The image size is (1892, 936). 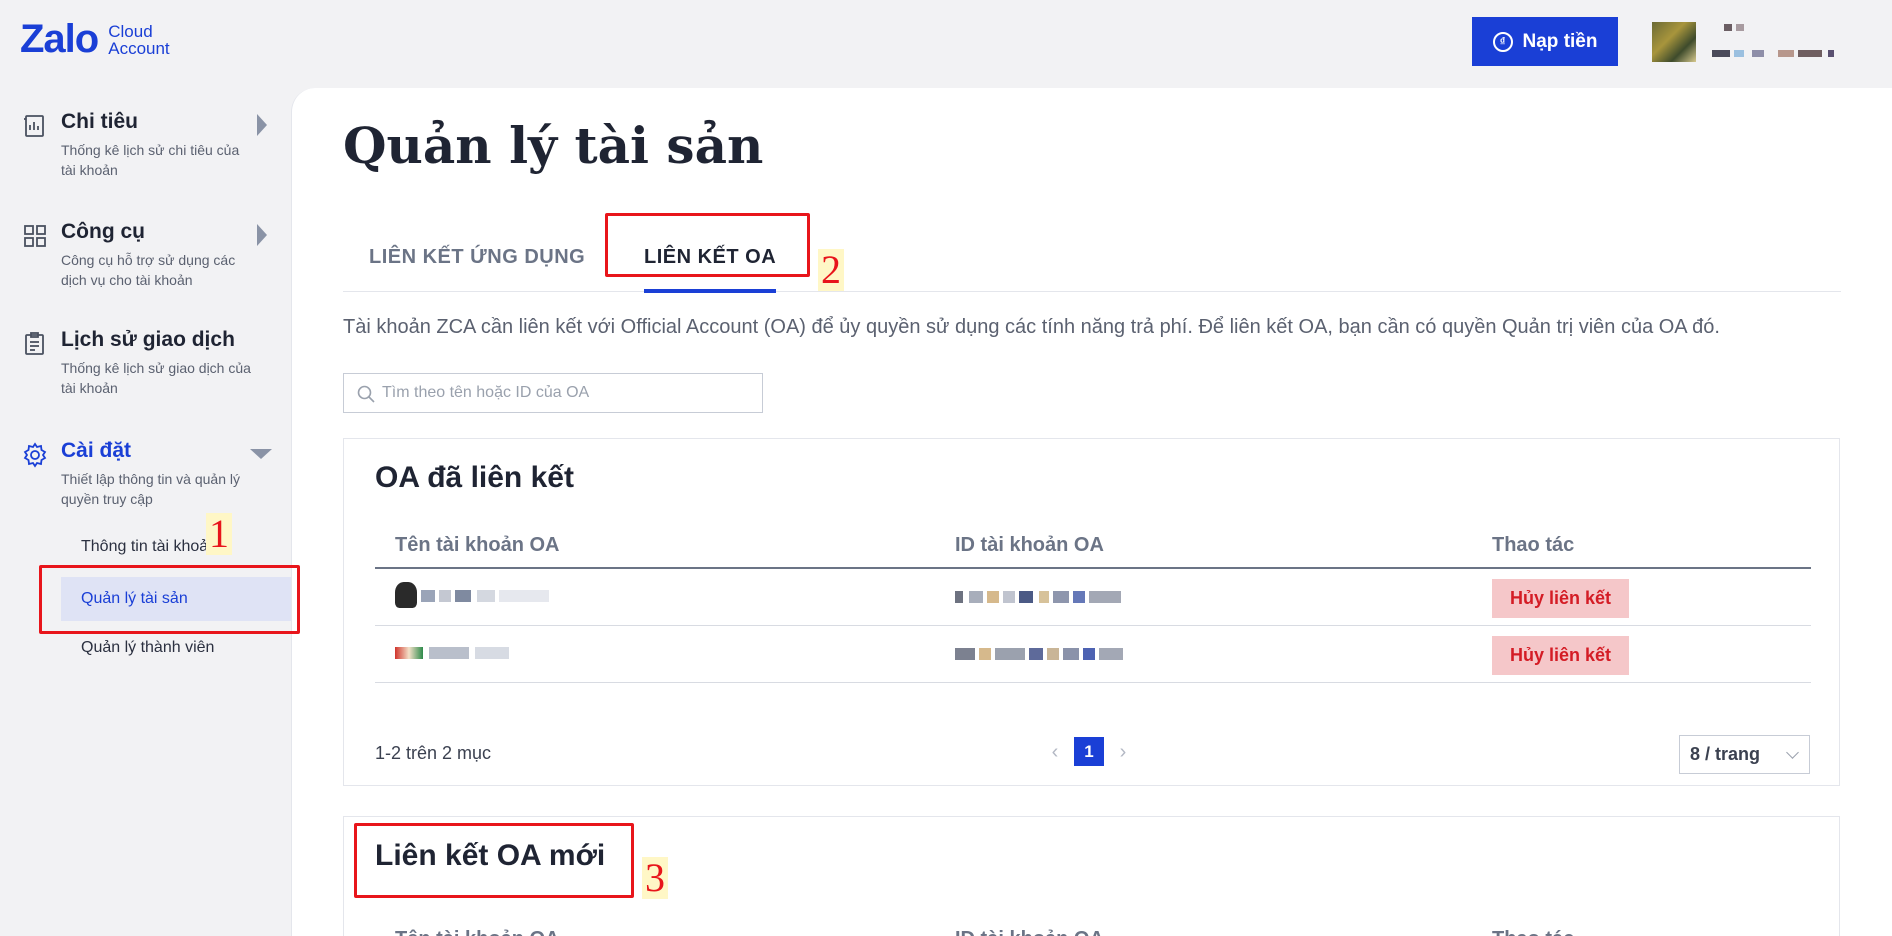 I want to click on caret-down-icon, so click(x=261, y=454).